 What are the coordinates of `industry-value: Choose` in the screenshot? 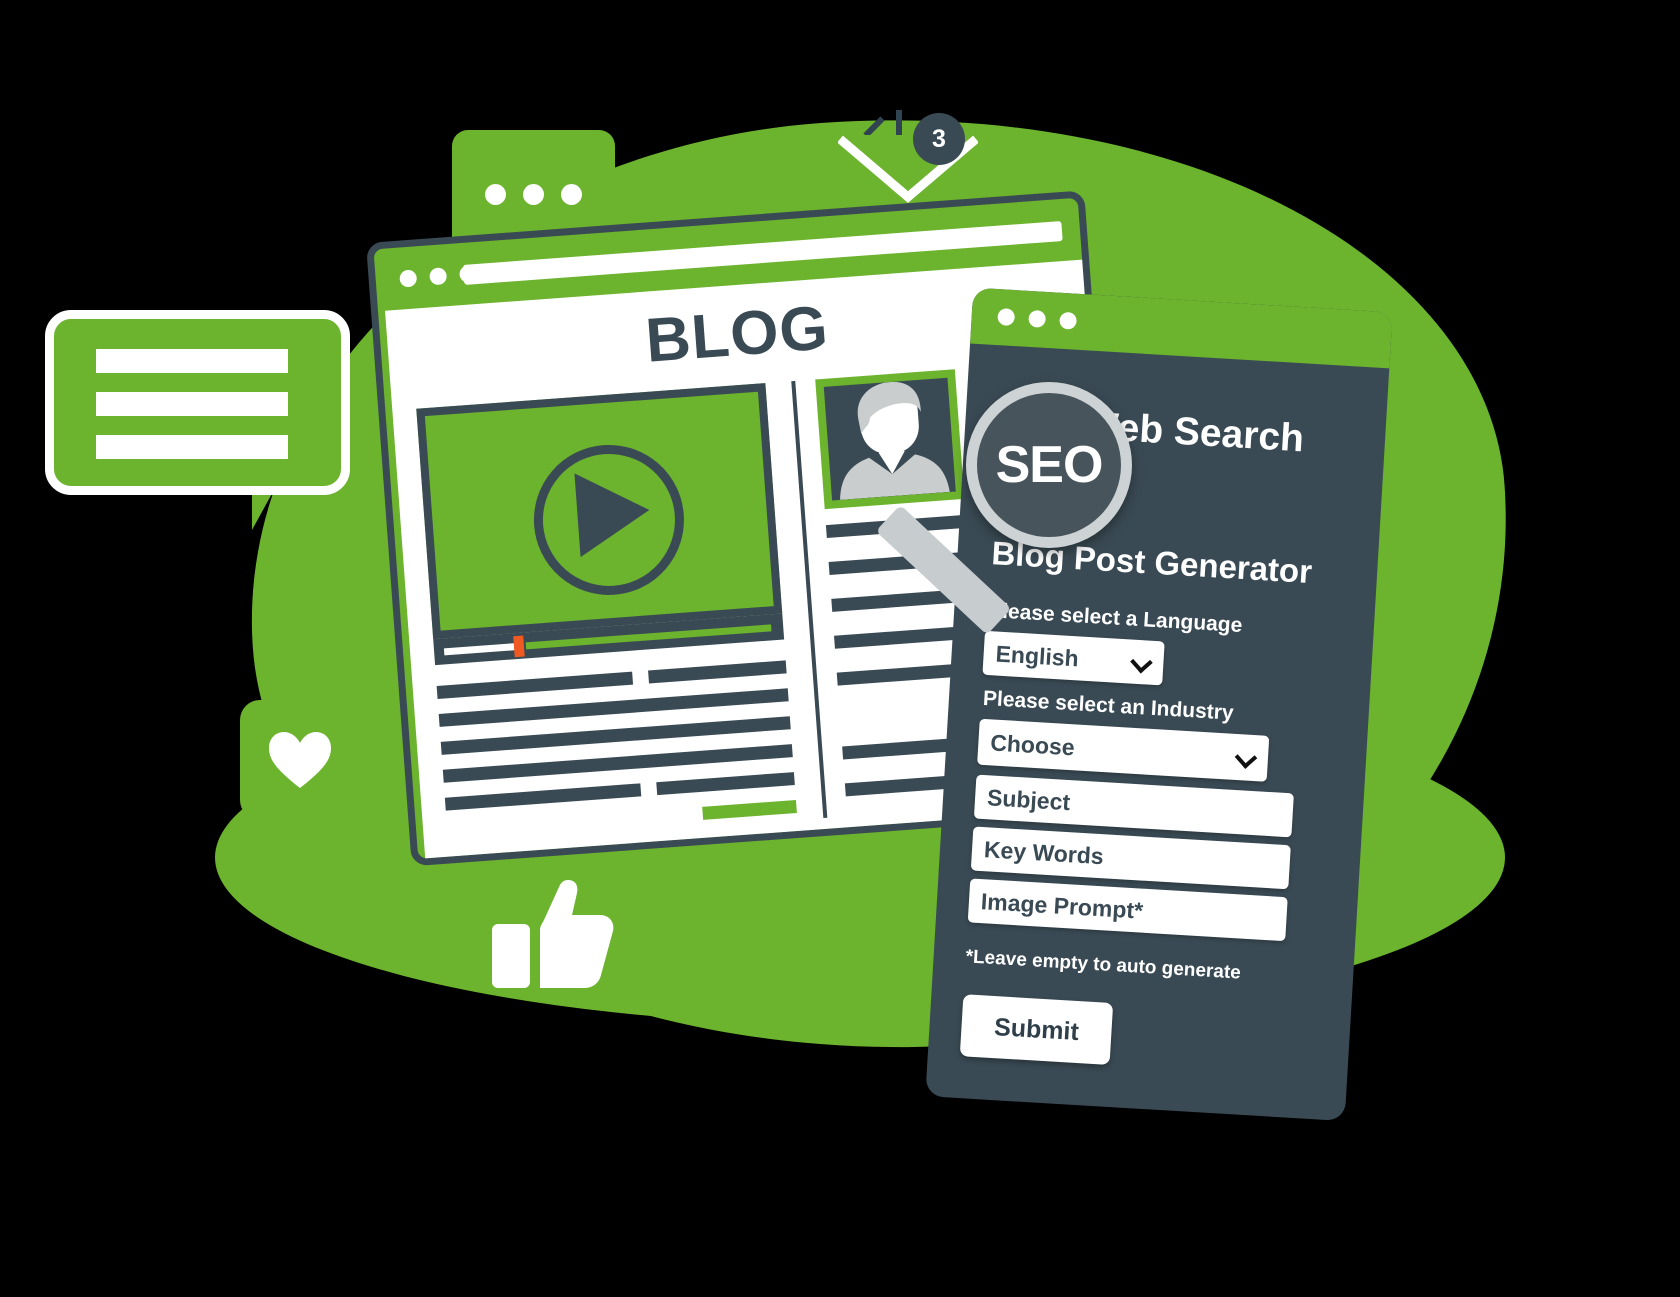 It's located at (1032, 744).